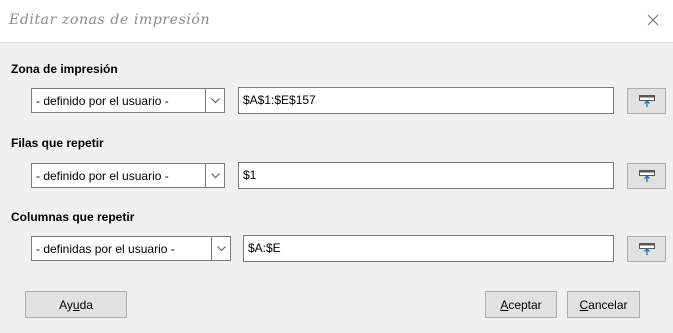 The image size is (673, 333). I want to click on help-button: Ayuda, so click(76, 304).